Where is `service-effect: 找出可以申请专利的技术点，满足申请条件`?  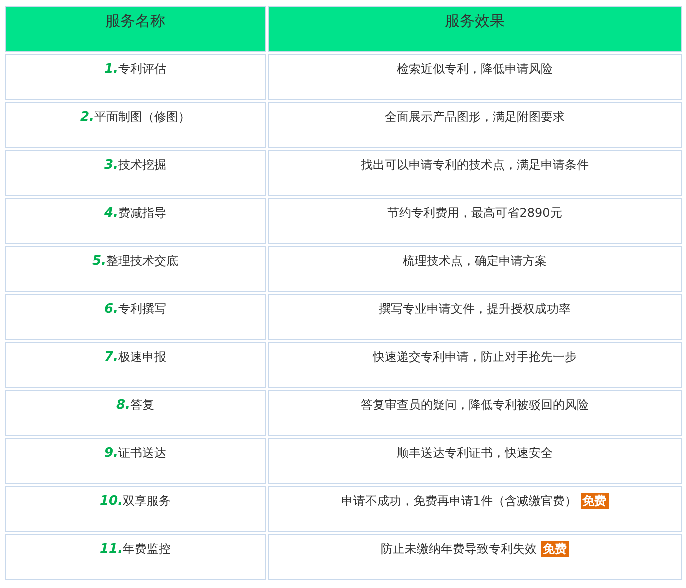 service-effect: 找出可以申请专利的技术点，满足申请条件 is located at coordinates (475, 165).